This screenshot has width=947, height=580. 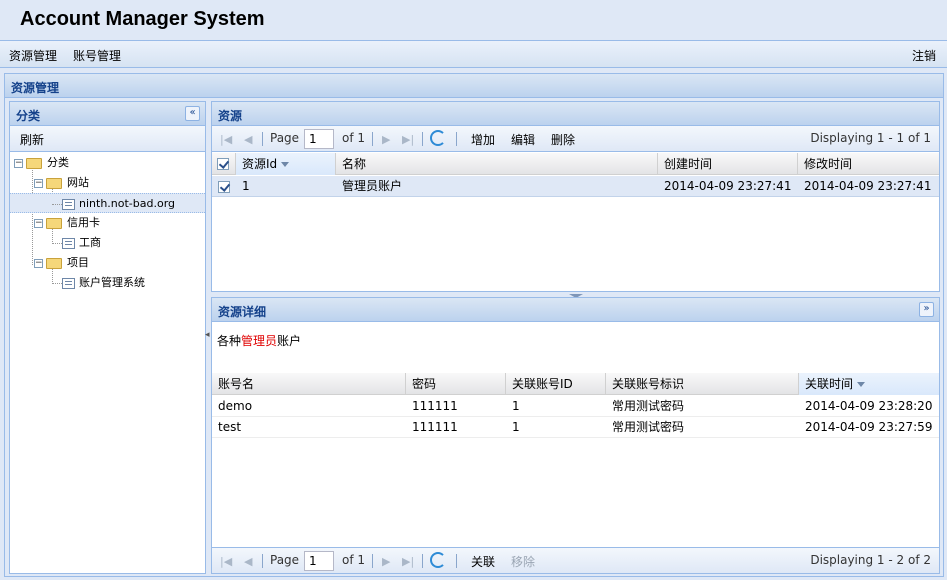 I want to click on link-account-button: 关联, so click(x=483, y=561).